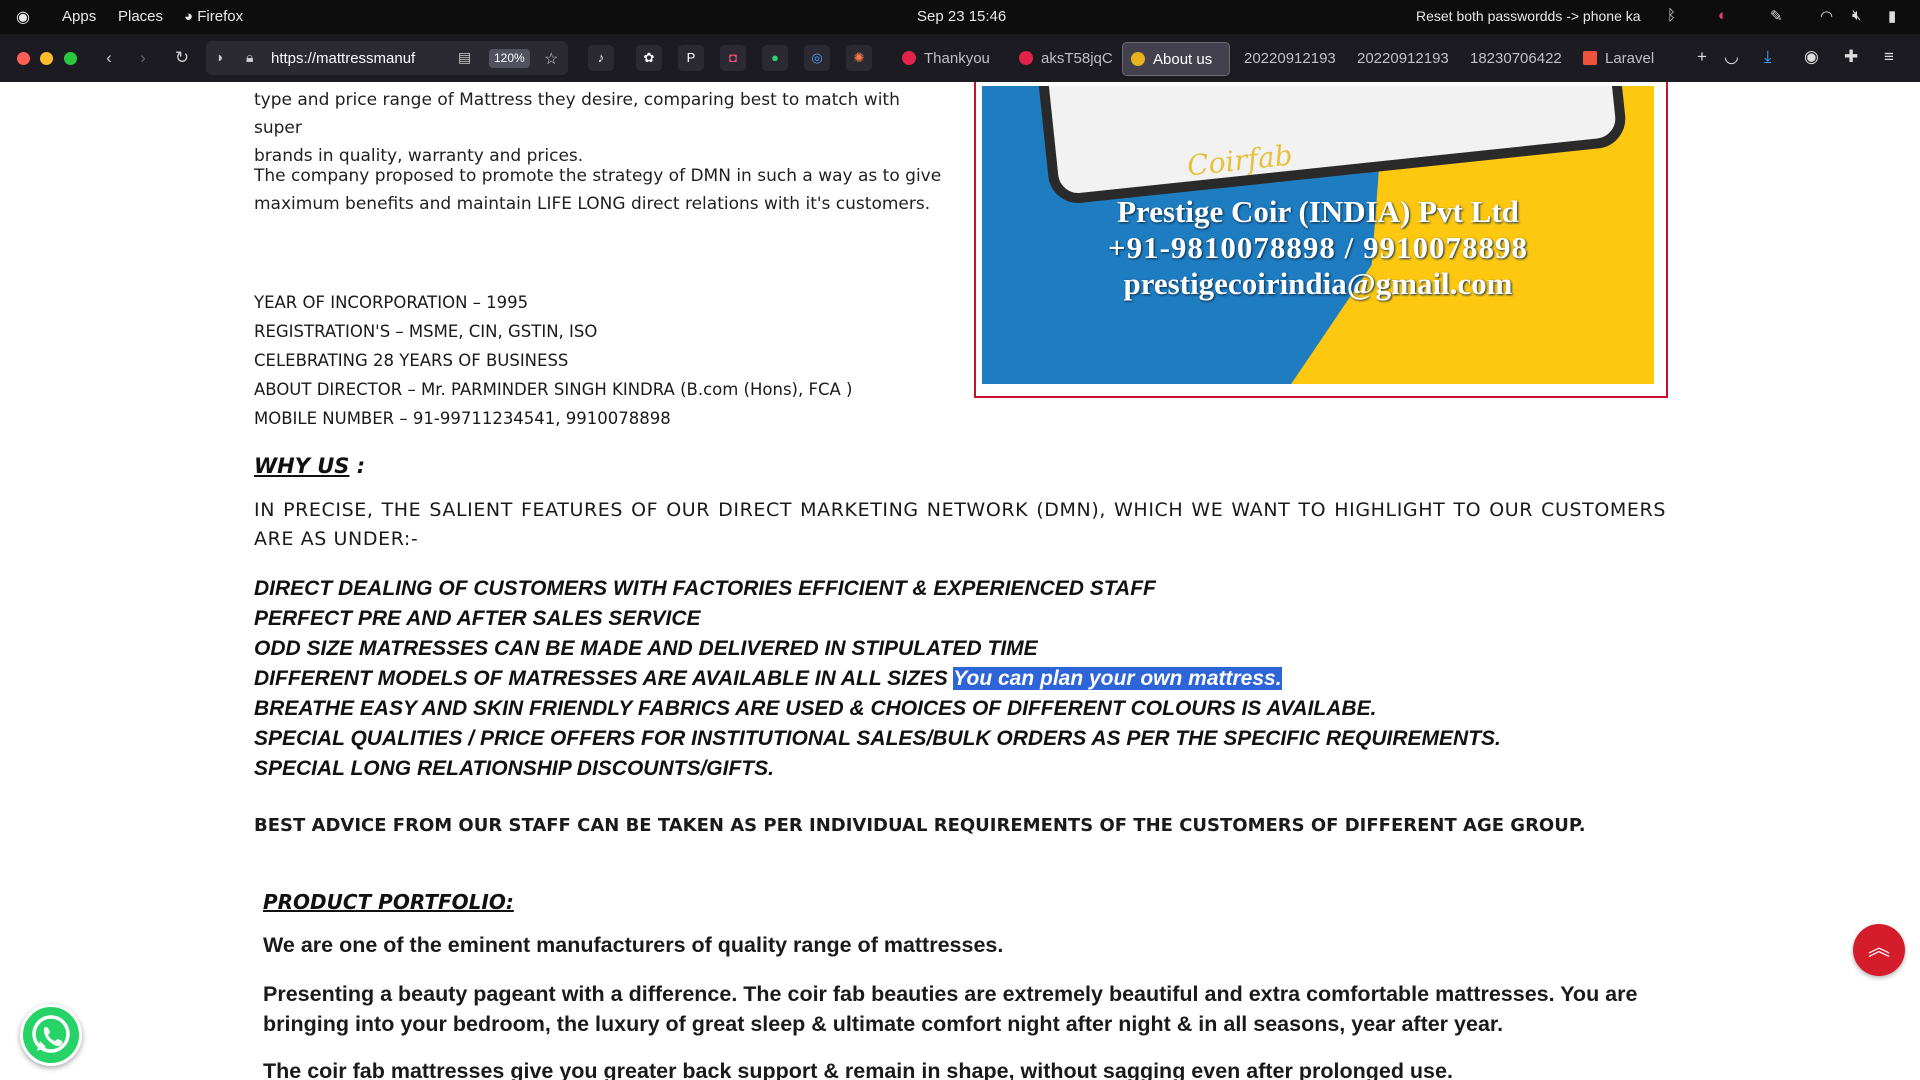 This screenshot has width=1920, height=1080. Describe the element at coordinates (426, 331) in the screenshot. I see `fact-item: REGISTRATION'S – MSME, CIN, GSTIN, ISO` at that location.